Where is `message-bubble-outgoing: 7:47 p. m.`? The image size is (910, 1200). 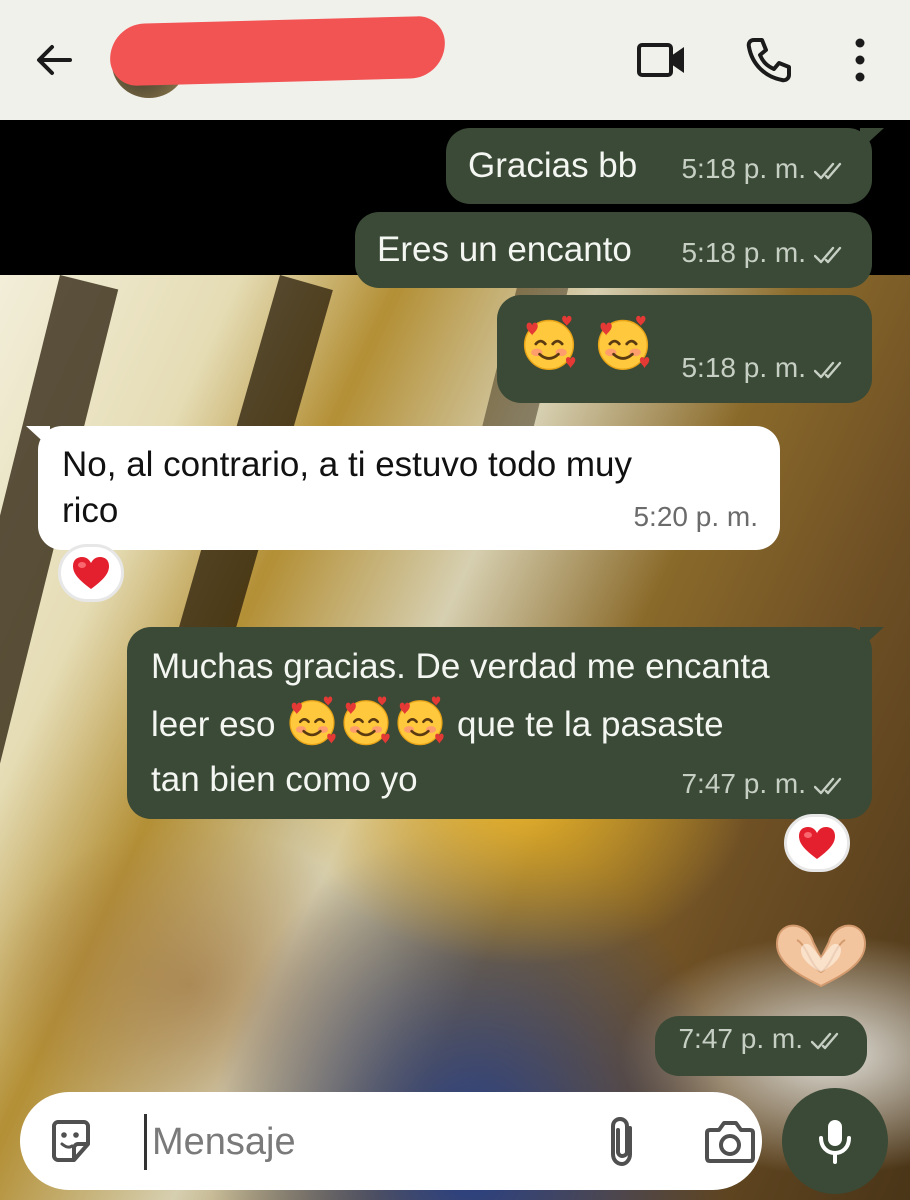 message-bubble-outgoing: 7:47 p. m. is located at coordinates (761, 1046).